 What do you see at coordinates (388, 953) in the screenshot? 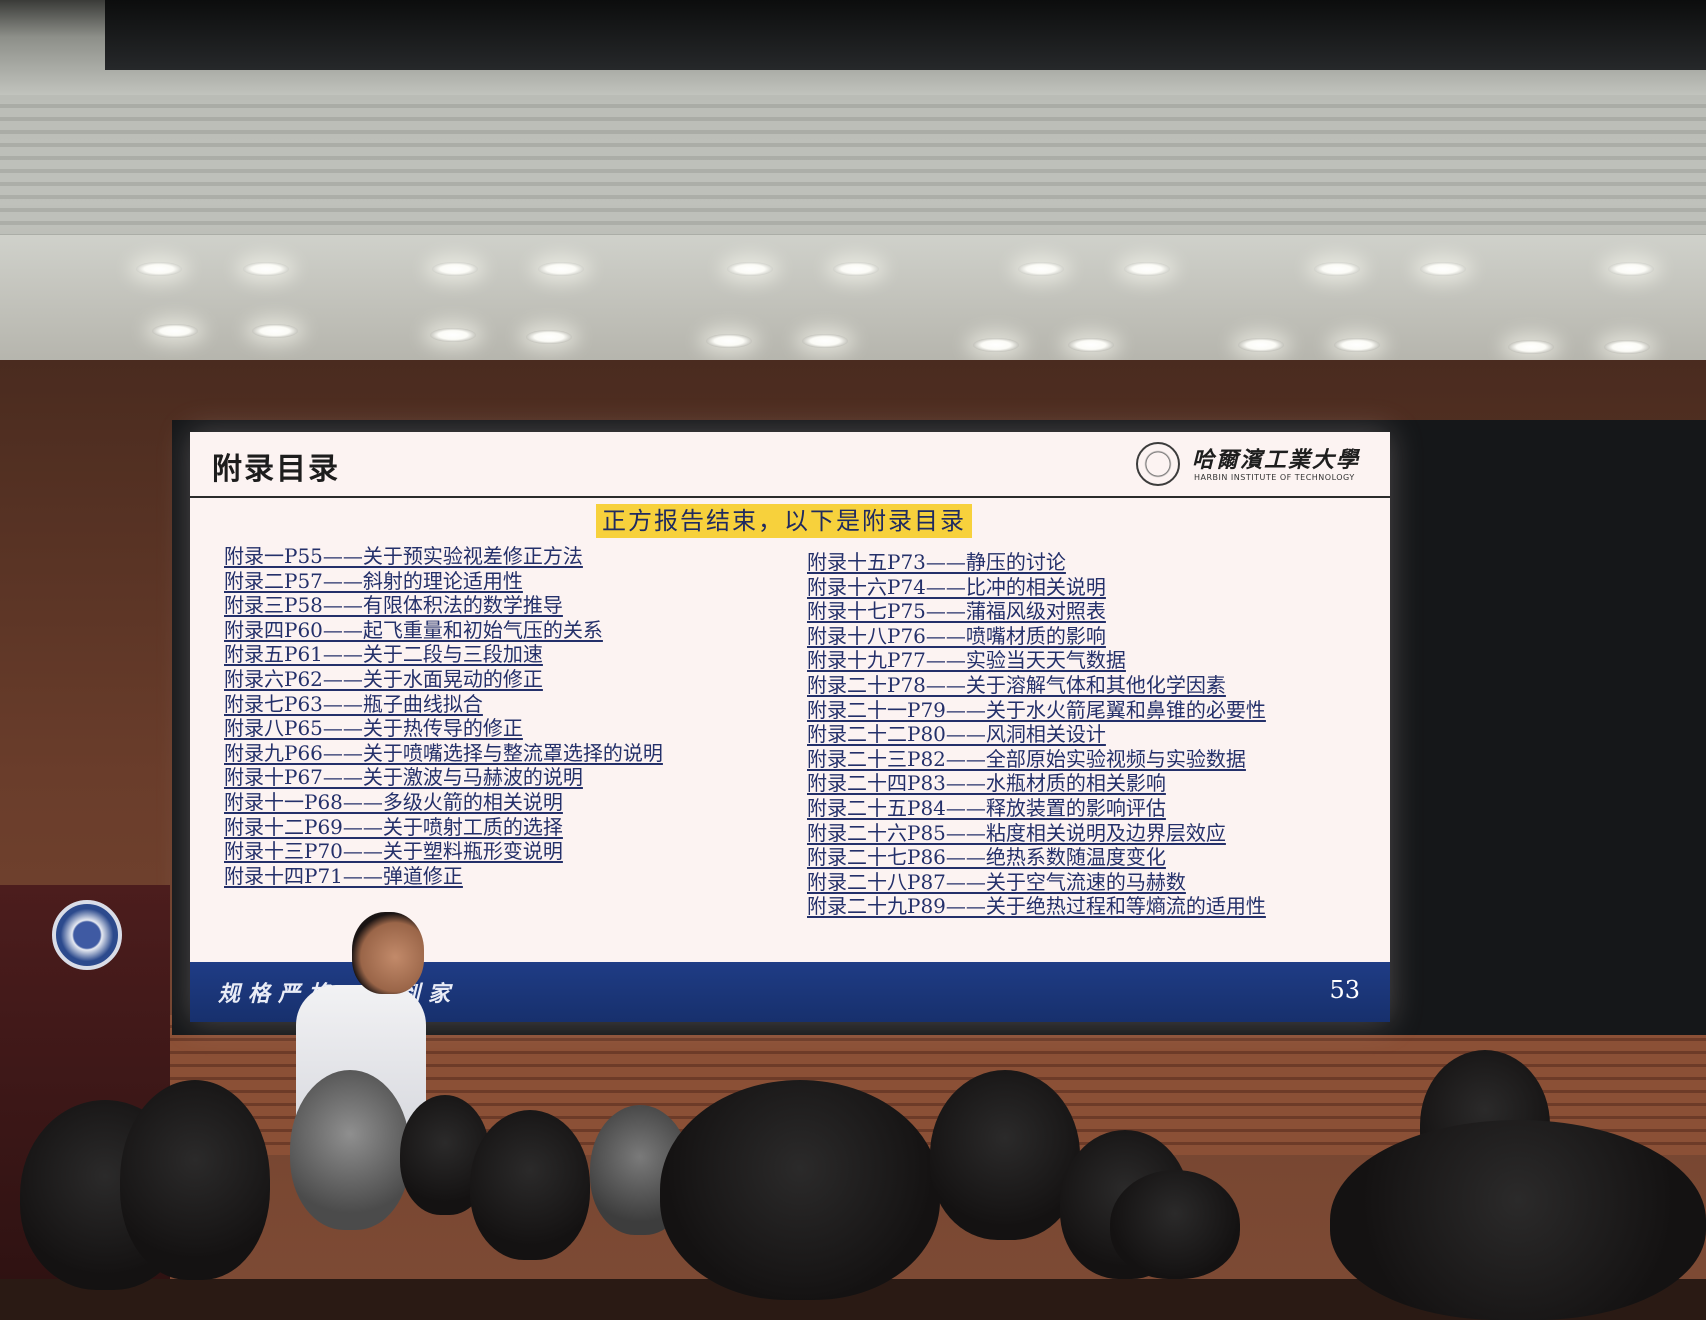
I see `presenter-head` at bounding box center [388, 953].